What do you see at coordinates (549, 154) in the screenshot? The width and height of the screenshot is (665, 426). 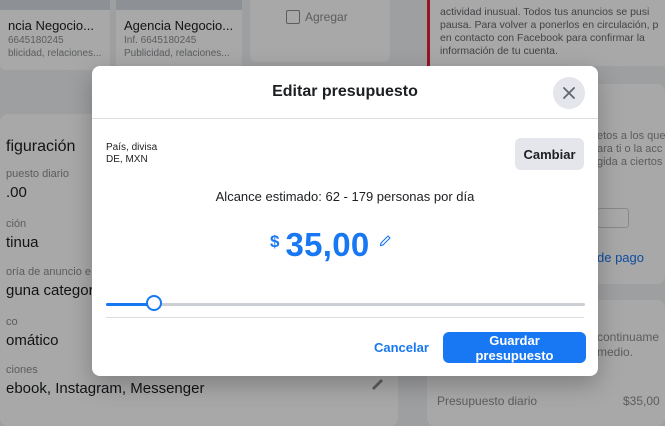 I see `change-currency-button: Cambiar` at bounding box center [549, 154].